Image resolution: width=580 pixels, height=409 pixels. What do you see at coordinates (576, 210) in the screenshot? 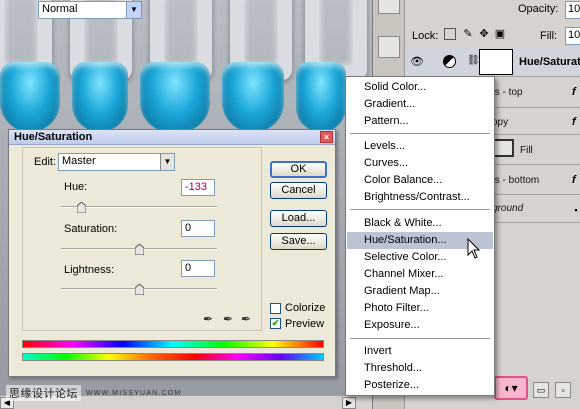
I see `layer-lock-icon: ▪` at bounding box center [576, 210].